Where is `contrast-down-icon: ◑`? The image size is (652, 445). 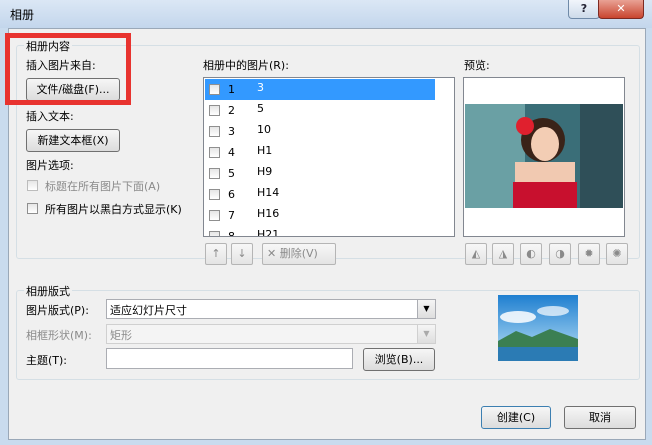 contrast-down-icon: ◑ is located at coordinates (560, 253).